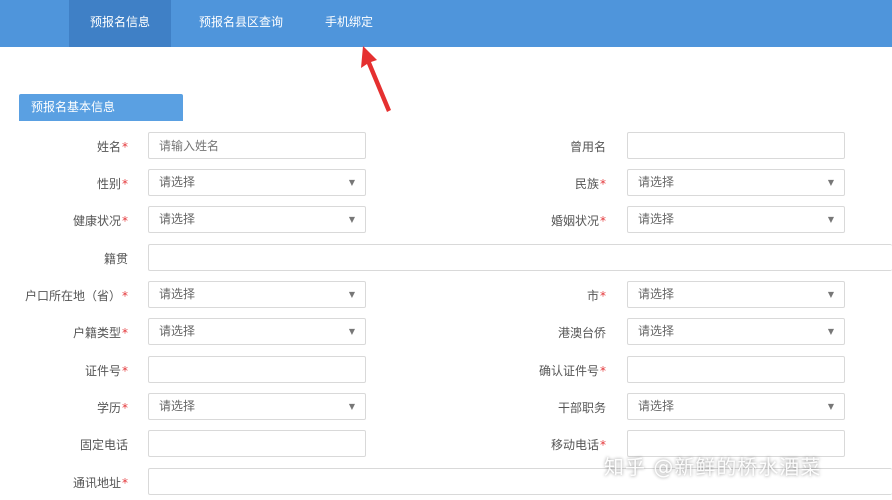 Image resolution: width=892 pixels, height=500 pixels. I want to click on zhihu-watermark: 知乎 @新鲜的桥水酒菜, so click(713, 467).